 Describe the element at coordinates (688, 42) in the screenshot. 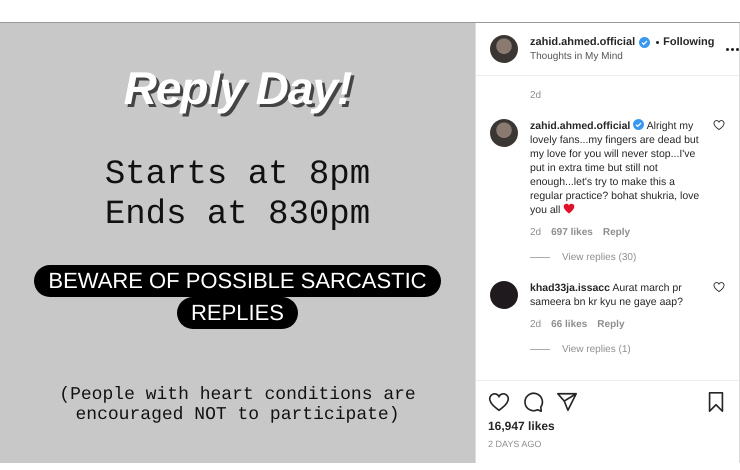

I see `follow-status: Following` at that location.